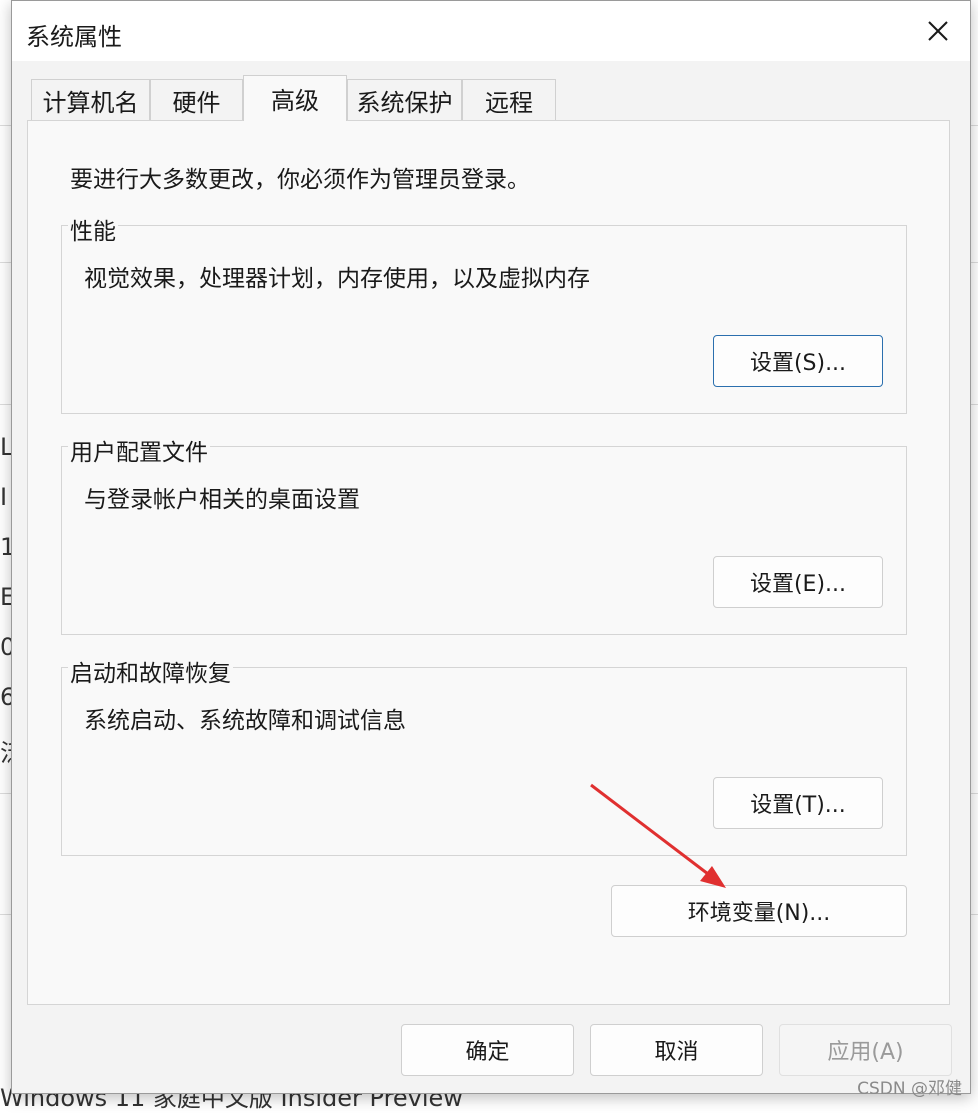  I want to click on tab-system-protection: 系统保护, so click(404, 100).